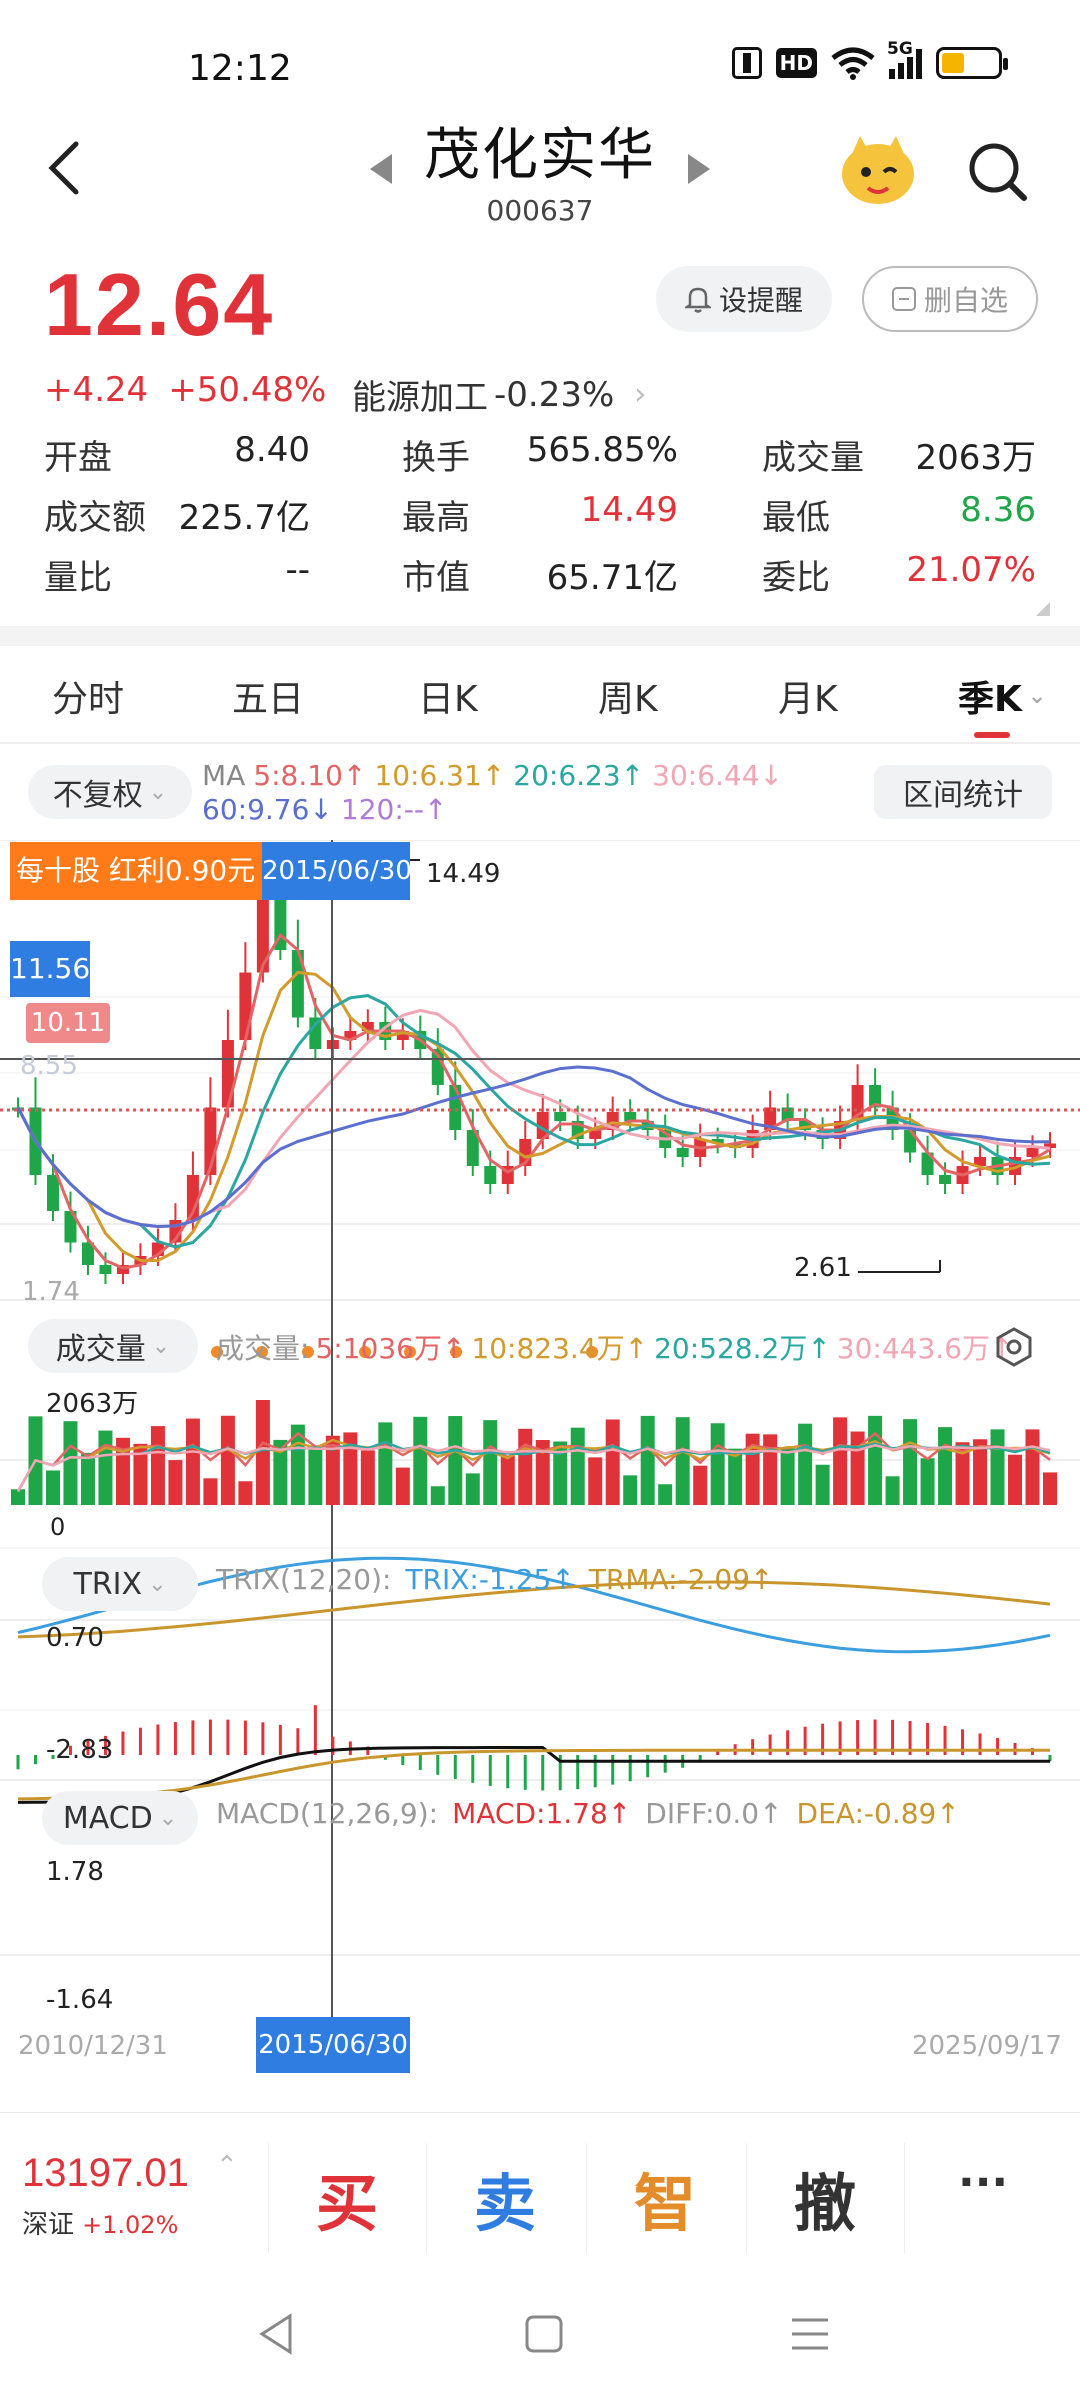 Image resolution: width=1080 pixels, height=2400 pixels. I want to click on buy-button: 买, so click(347, 2198).